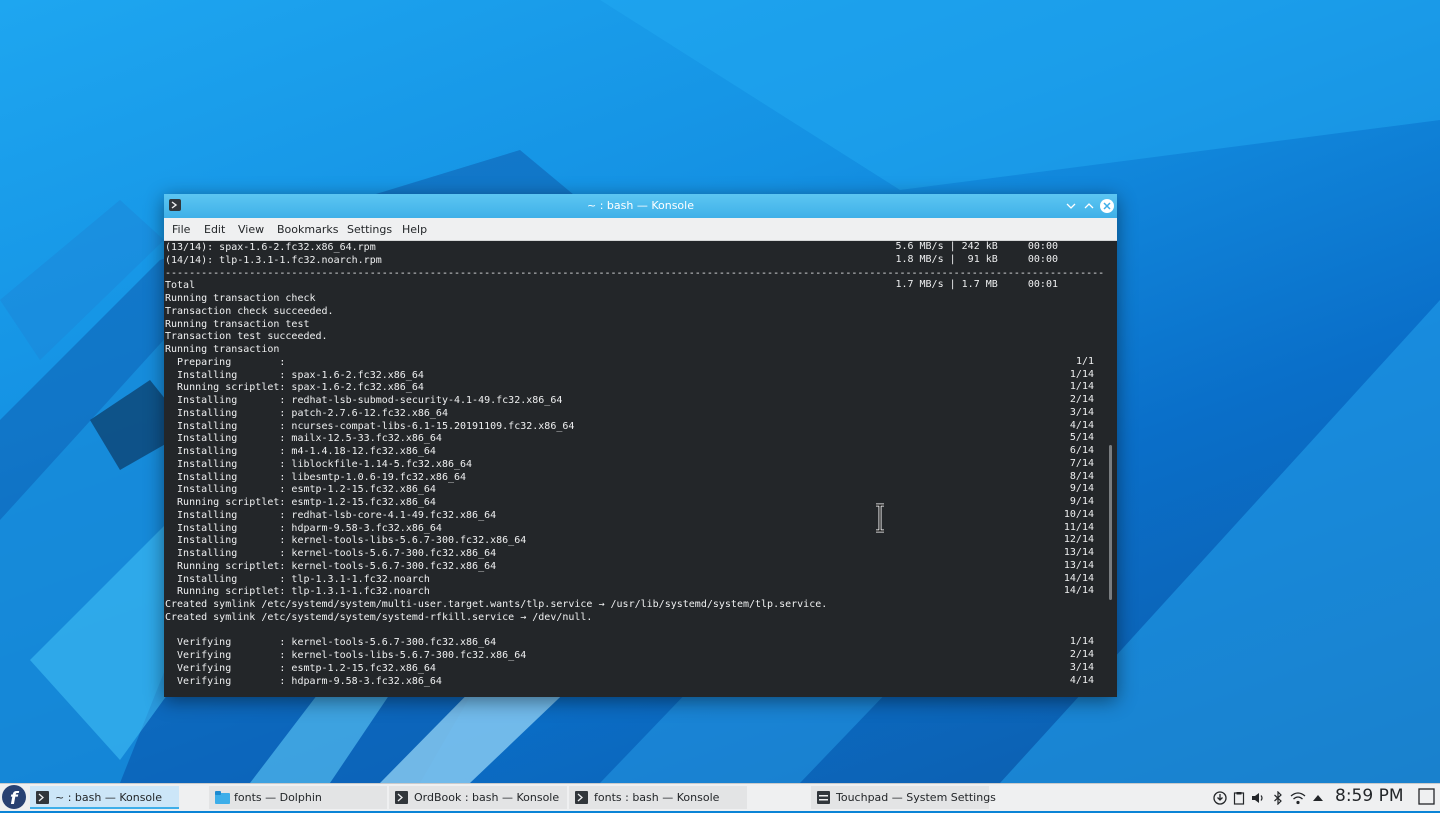 Image resolution: width=1440 pixels, height=813 pixels. Describe the element at coordinates (307, 229) in the screenshot. I see `menu-bookmarks: Bookmarks` at that location.